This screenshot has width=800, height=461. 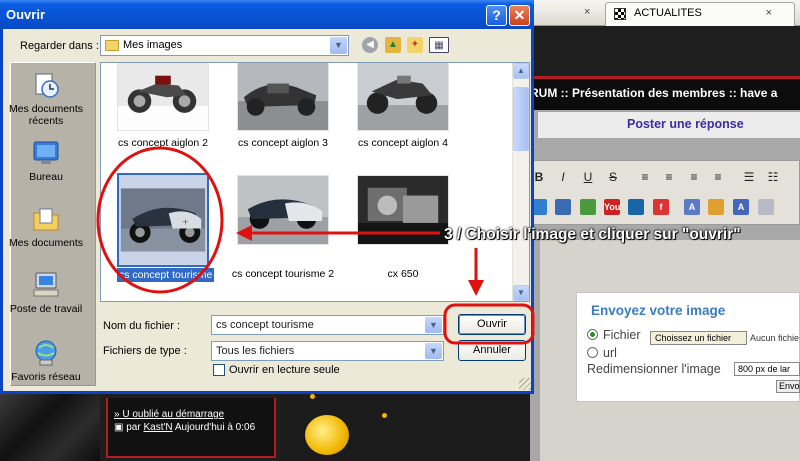 I want to click on file-name: cs concept aiglon 3, so click(x=283, y=143).